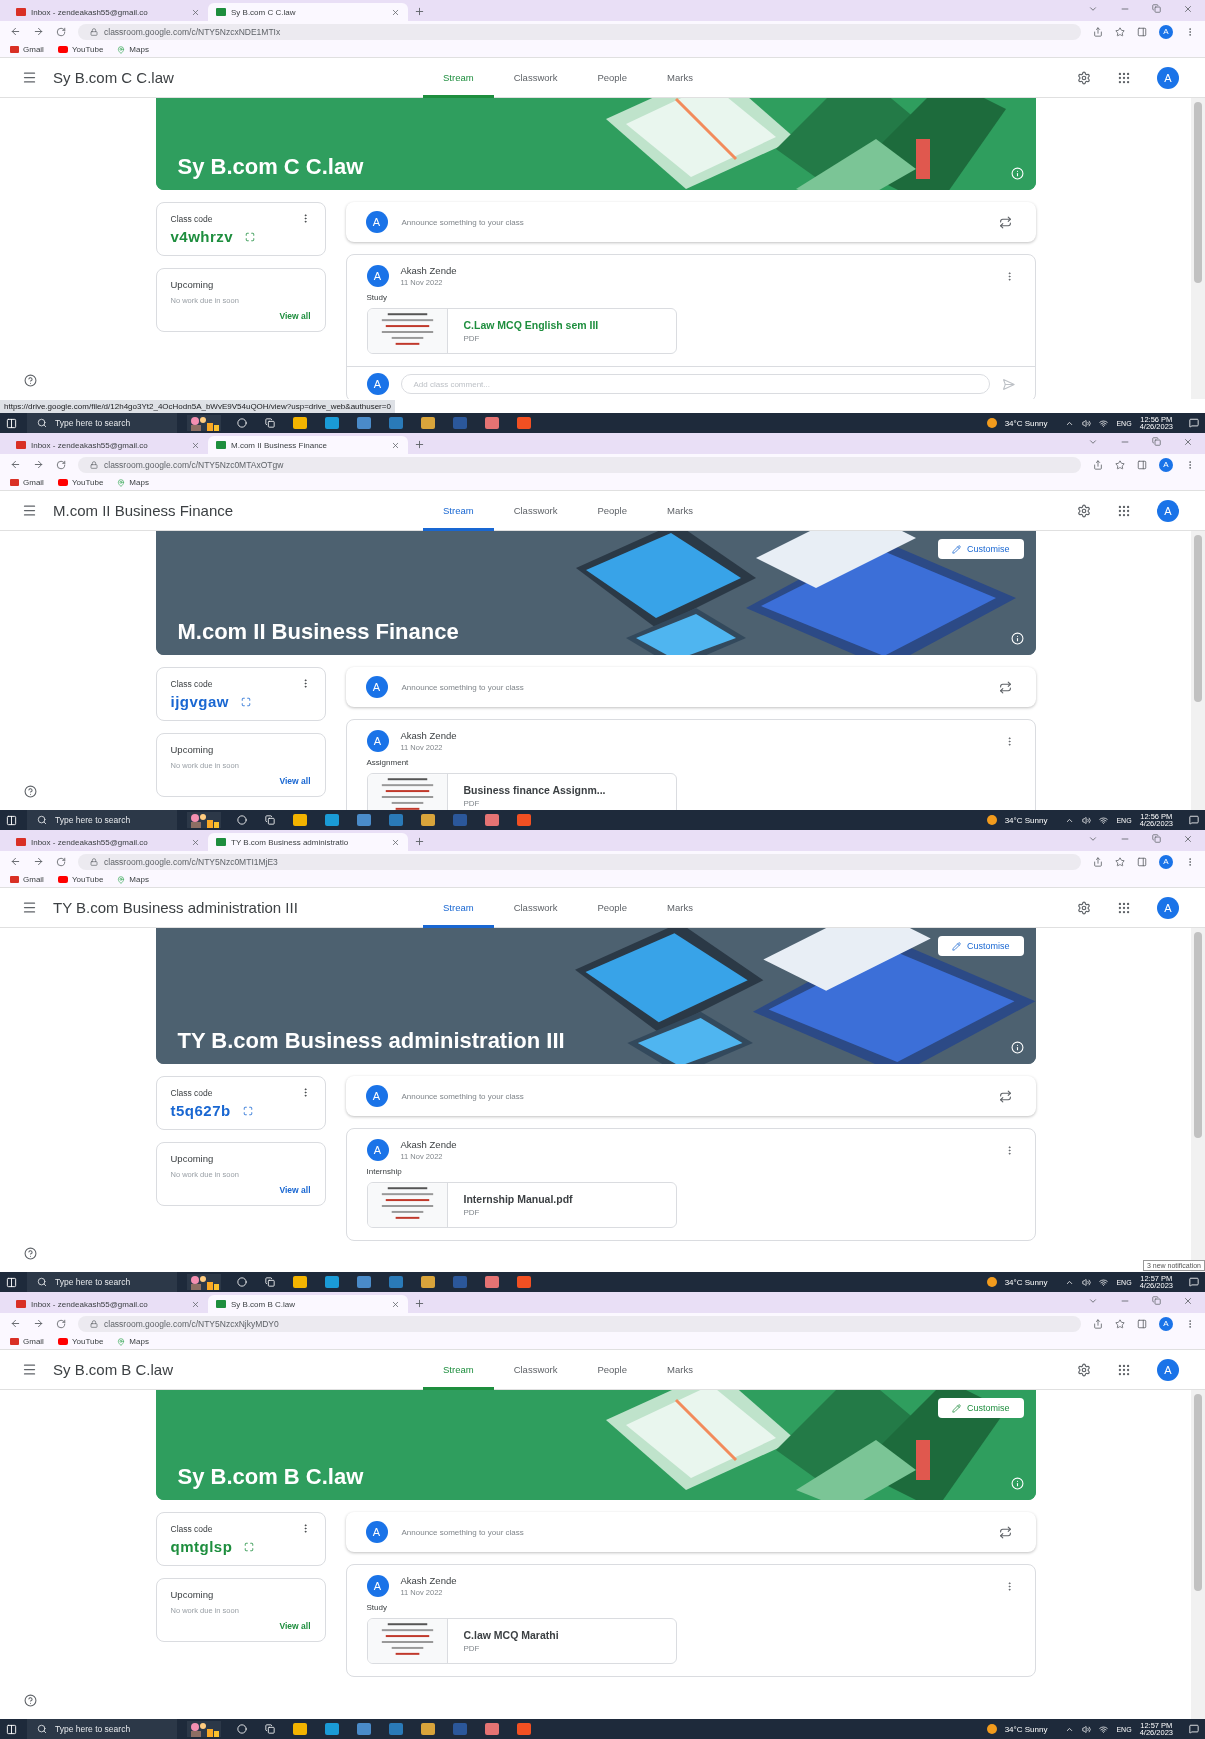  What do you see at coordinates (1087, 1282) in the screenshot?
I see `volume-icon` at bounding box center [1087, 1282].